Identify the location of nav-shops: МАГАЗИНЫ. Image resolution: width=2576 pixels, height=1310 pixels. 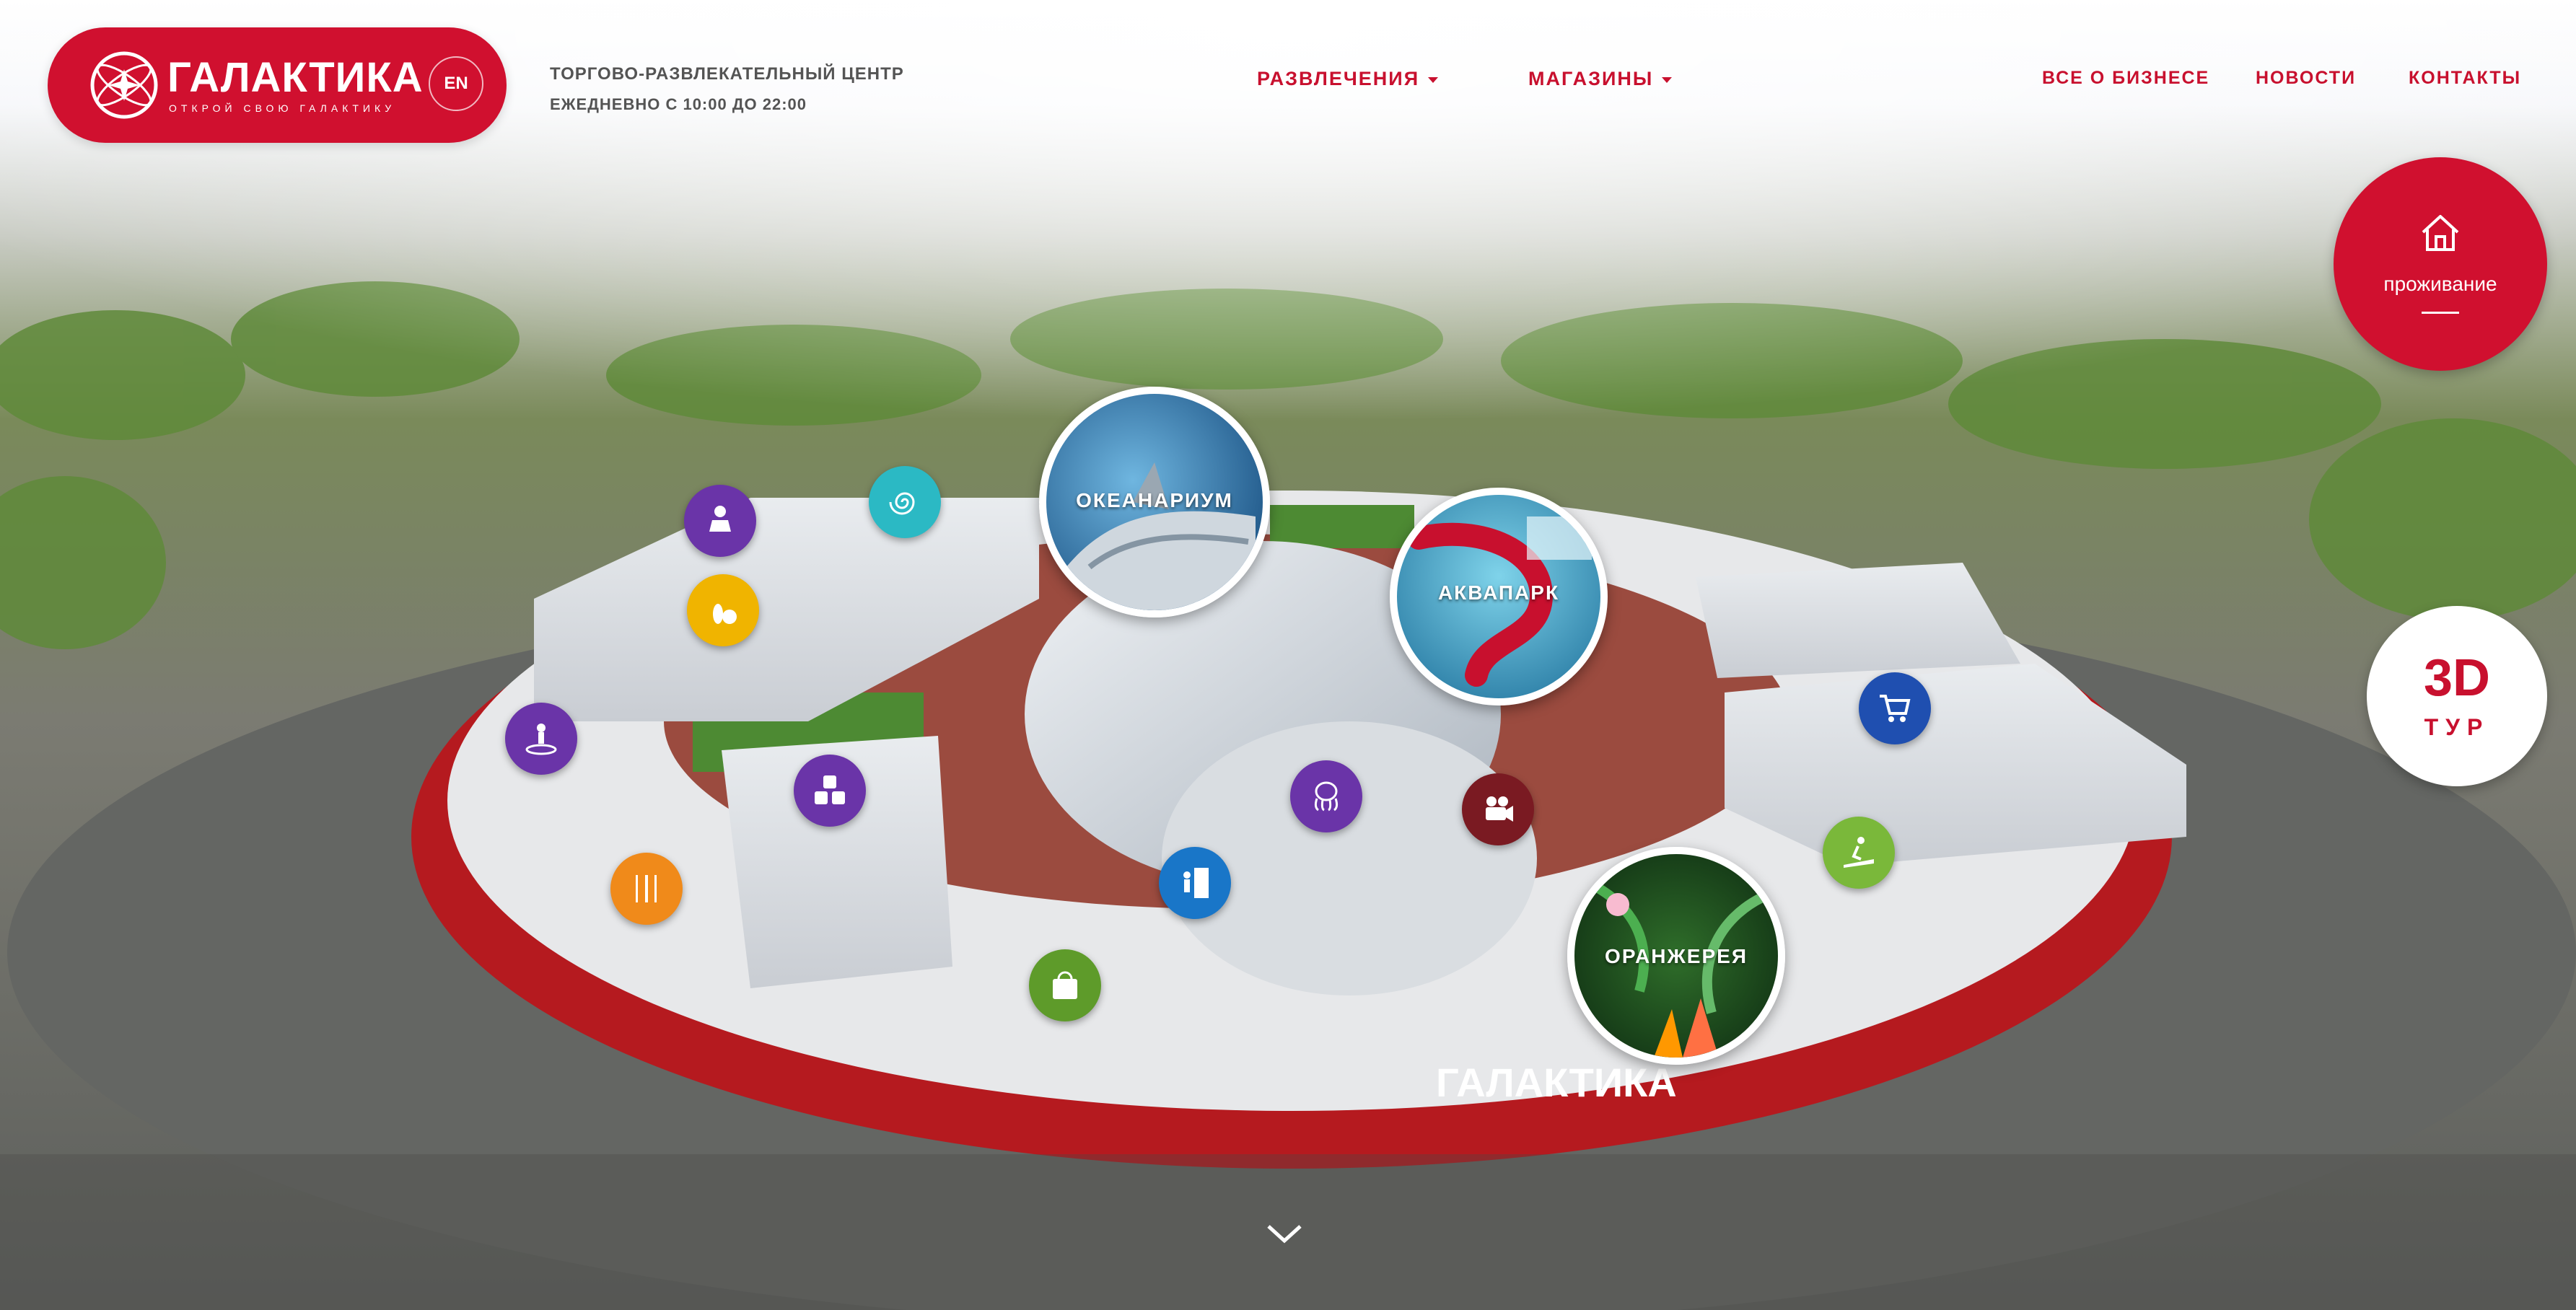
(1601, 79).